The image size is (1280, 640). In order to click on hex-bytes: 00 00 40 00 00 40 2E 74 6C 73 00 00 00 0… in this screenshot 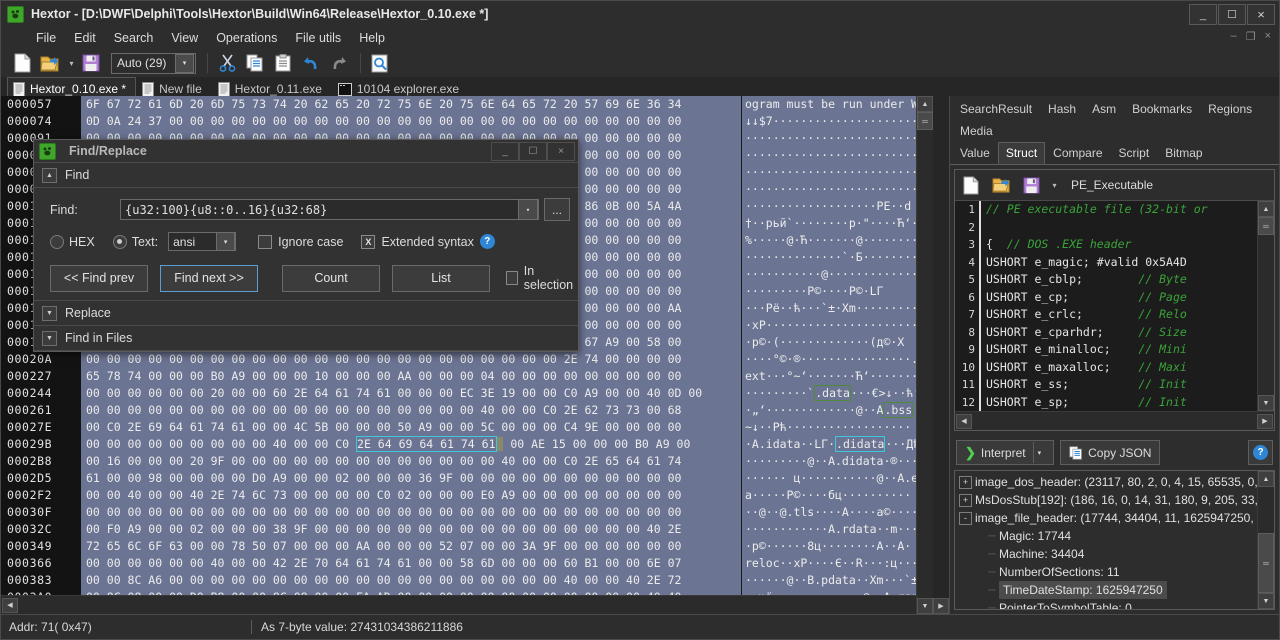, I will do `click(411, 495)`.